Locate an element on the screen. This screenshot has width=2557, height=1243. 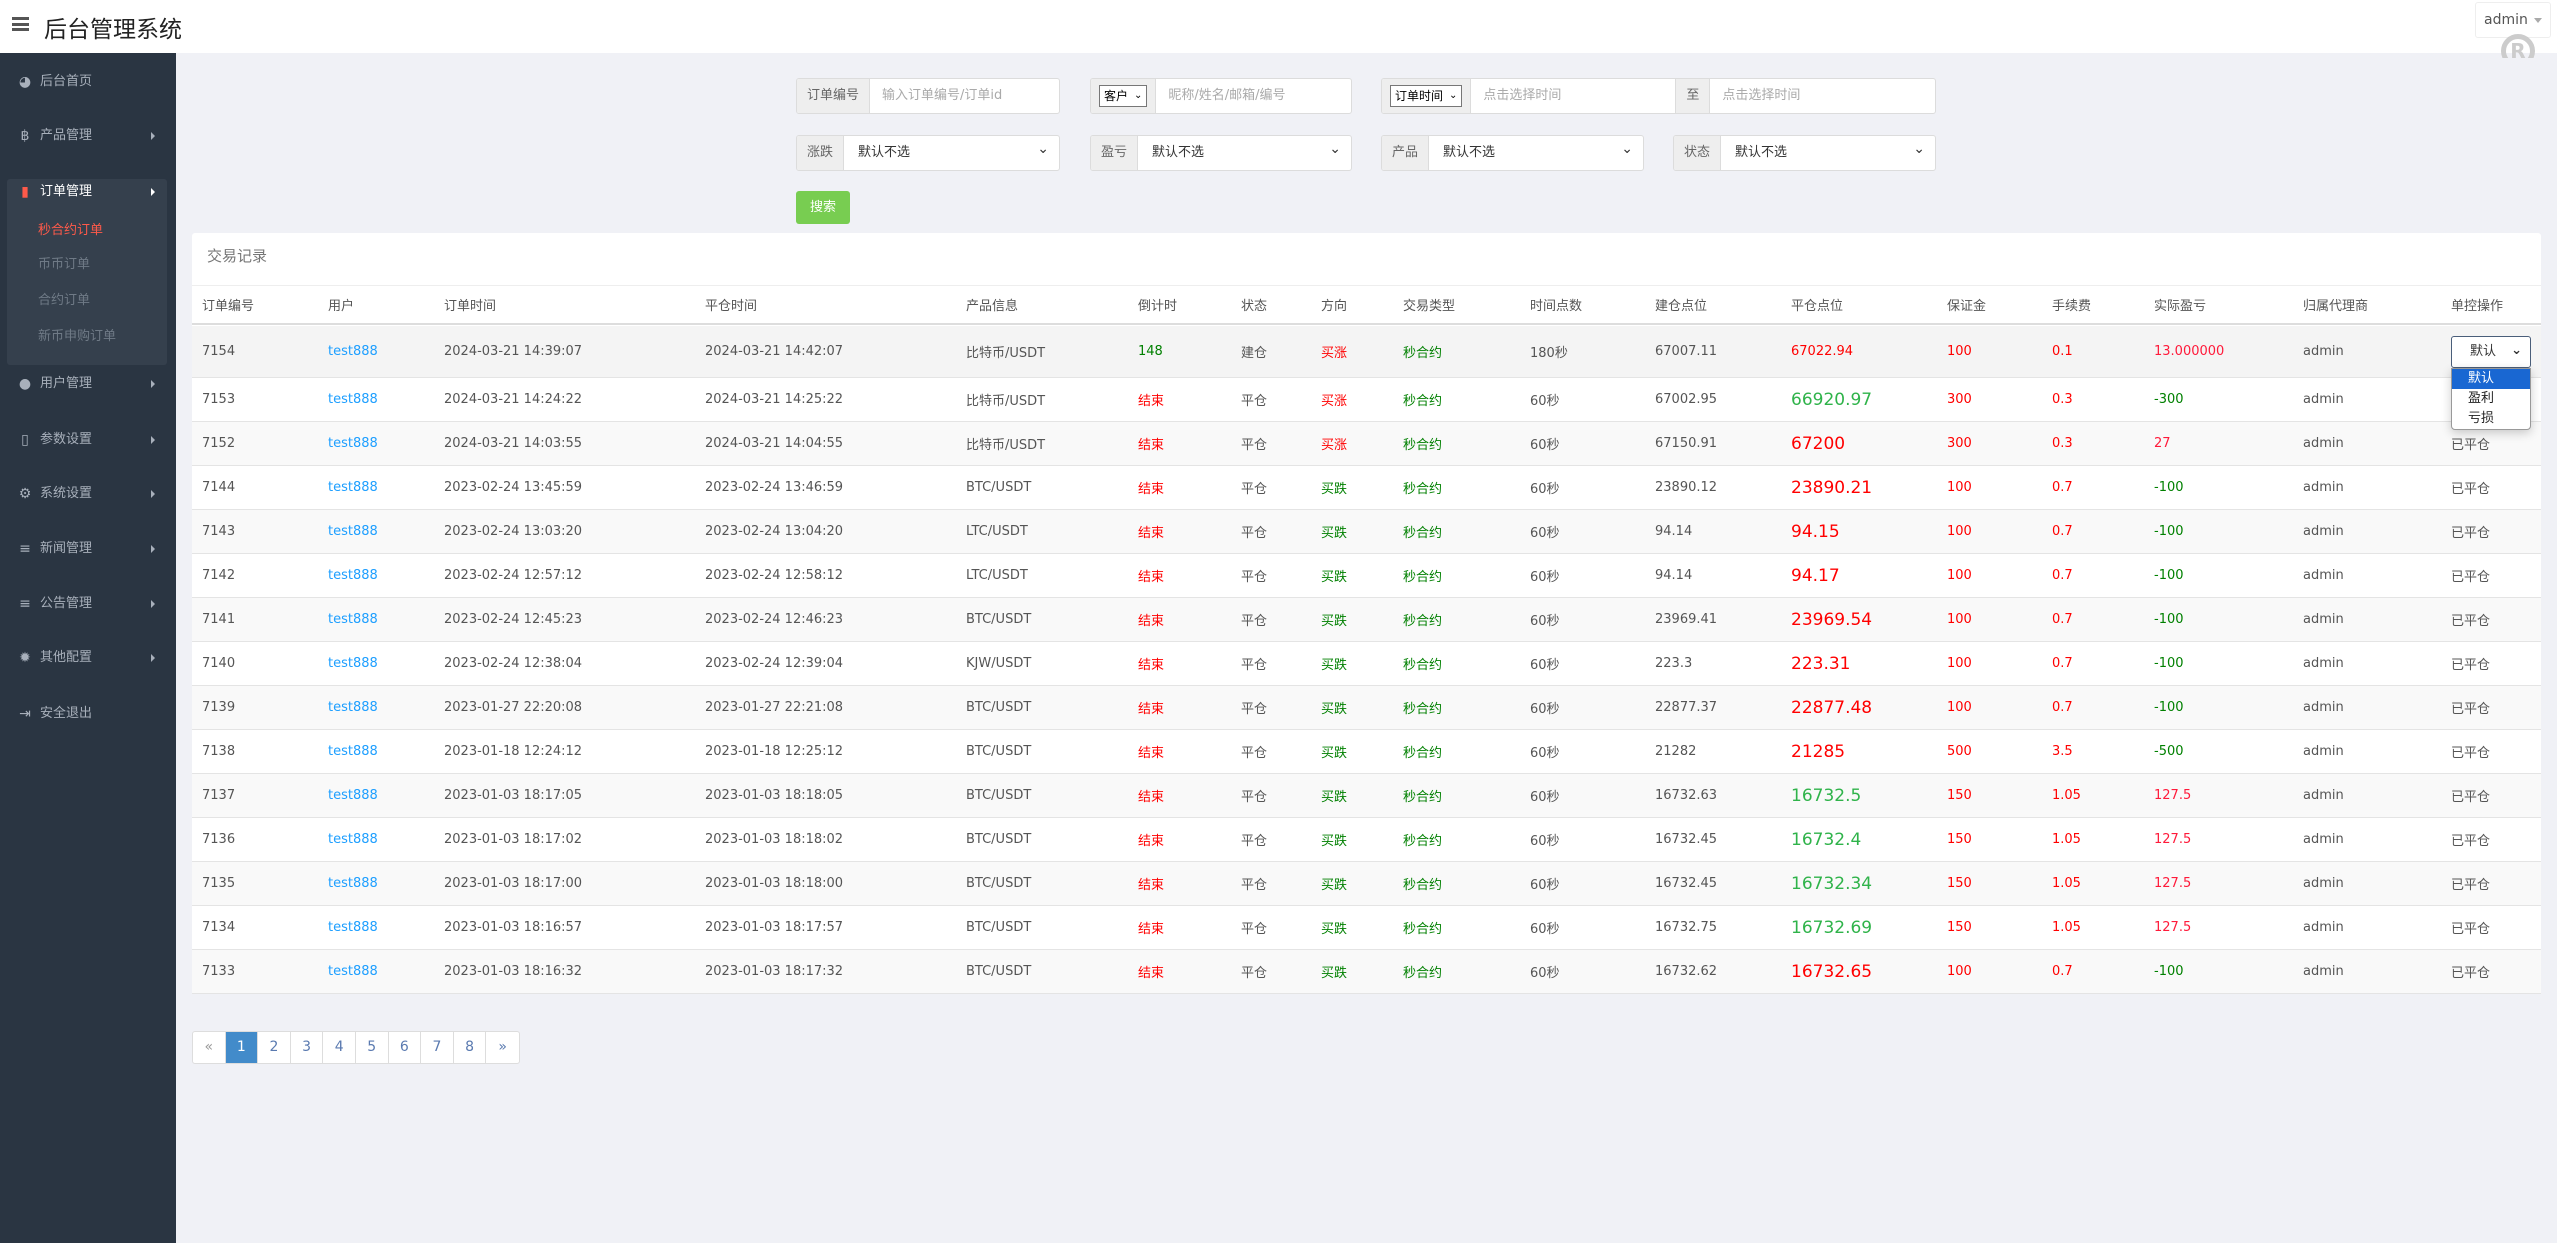
open-price-cell: 16732.63 is located at coordinates (1686, 795).